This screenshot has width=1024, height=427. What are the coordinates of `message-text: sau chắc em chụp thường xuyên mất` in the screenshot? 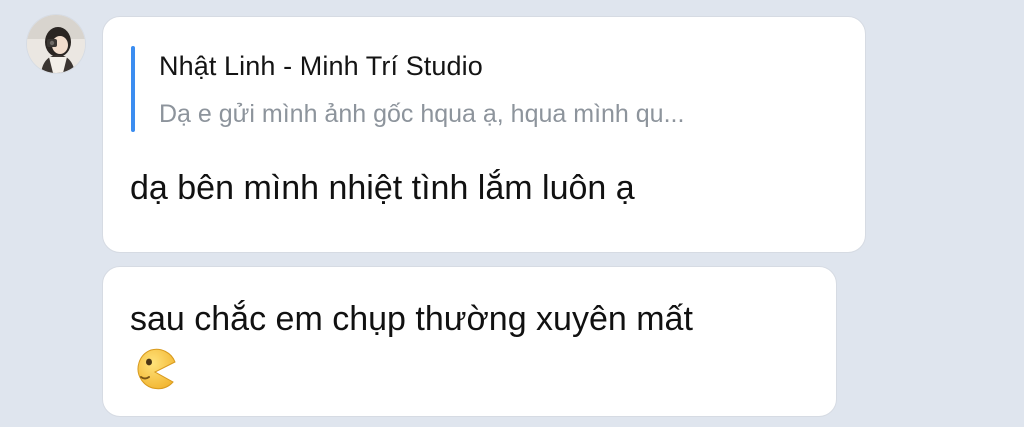 It's located at (411, 319).